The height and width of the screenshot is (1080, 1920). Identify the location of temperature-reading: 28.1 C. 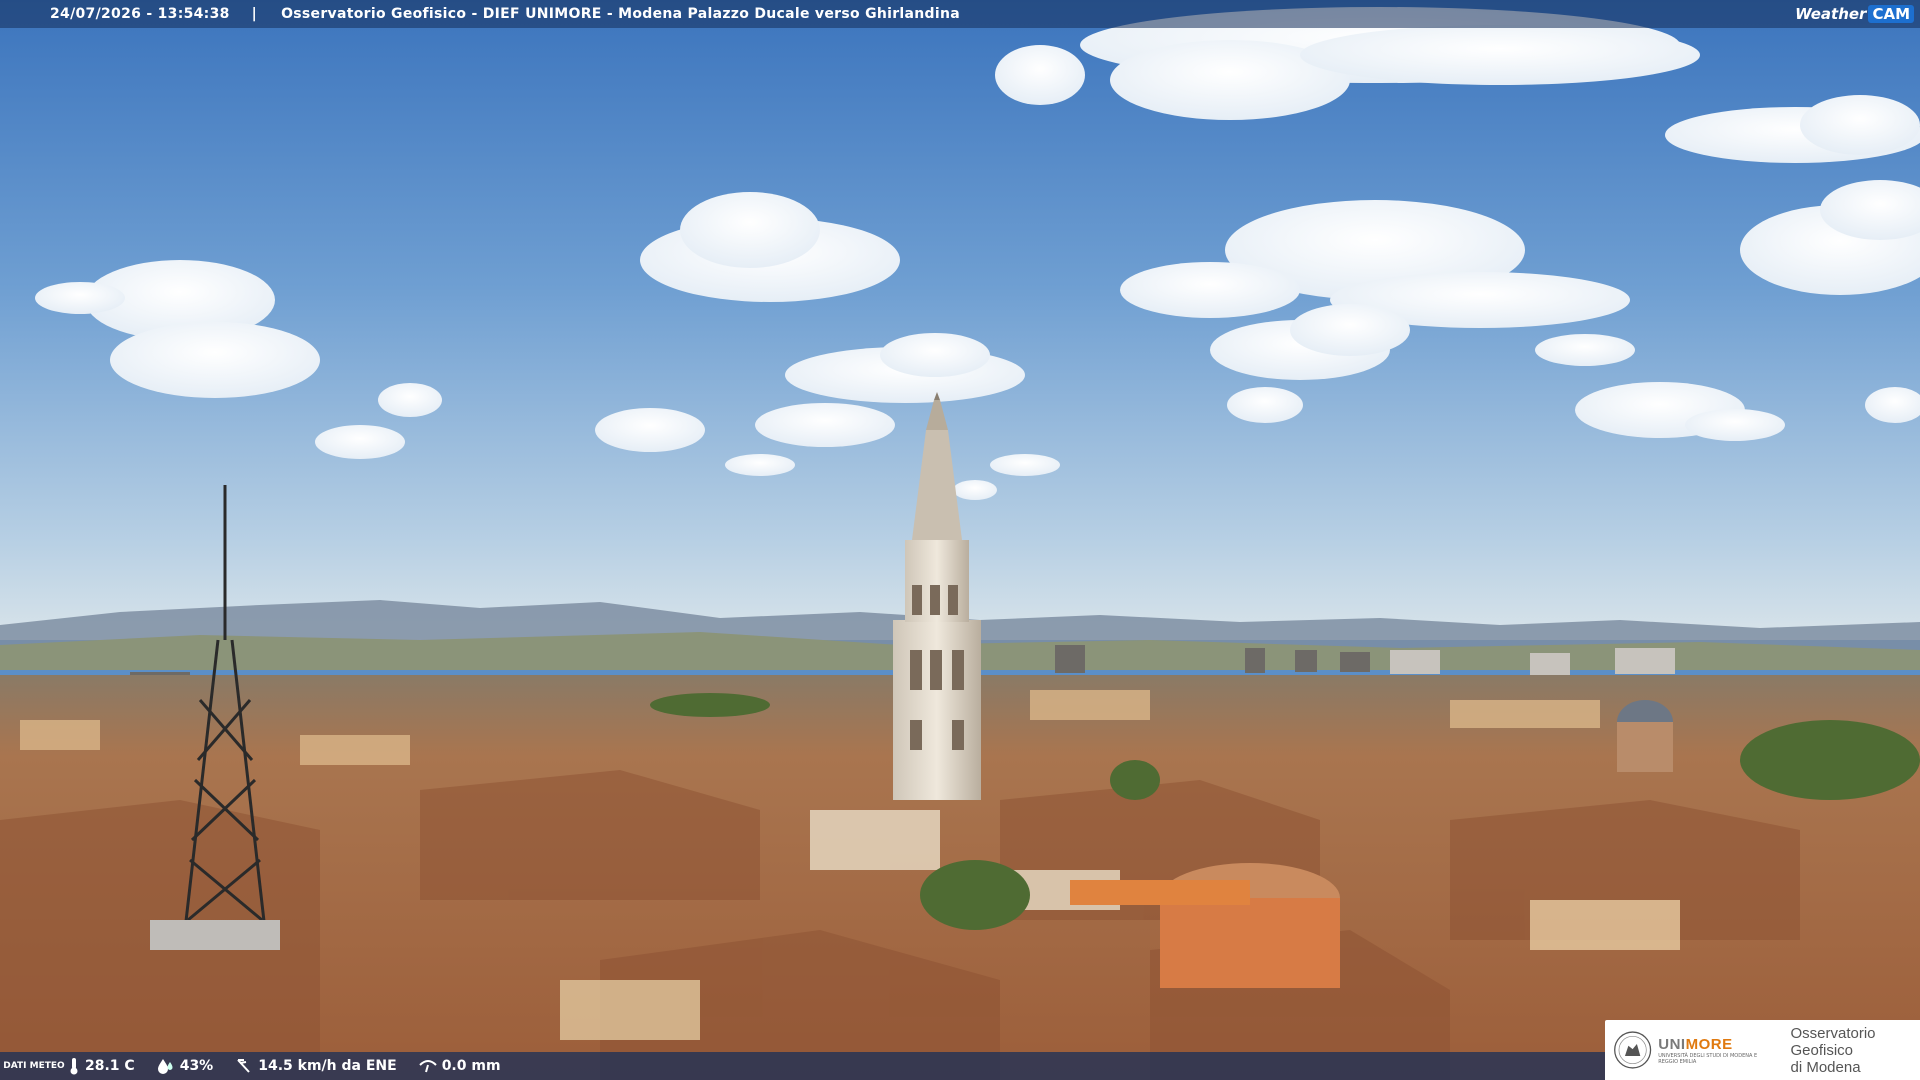
(101, 1066).